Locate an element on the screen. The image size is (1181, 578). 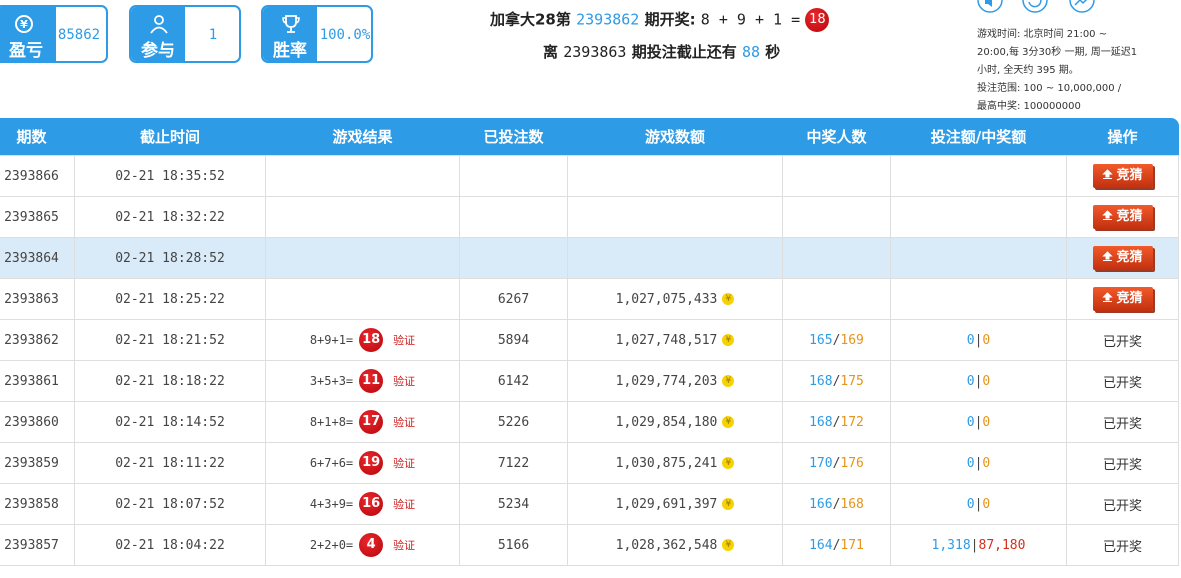
participation-stat: 参与 1 is located at coordinates (185, 34).